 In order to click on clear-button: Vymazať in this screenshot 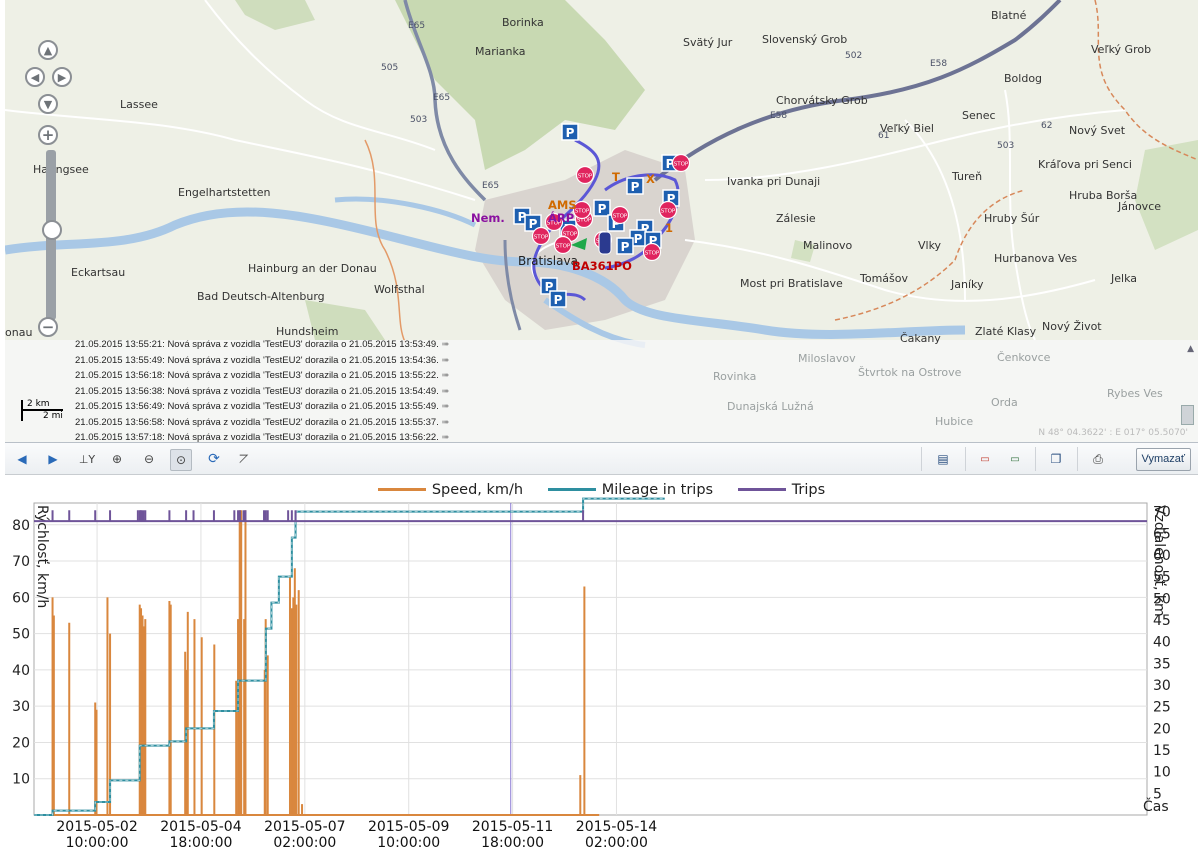, I will do `click(1163, 459)`.